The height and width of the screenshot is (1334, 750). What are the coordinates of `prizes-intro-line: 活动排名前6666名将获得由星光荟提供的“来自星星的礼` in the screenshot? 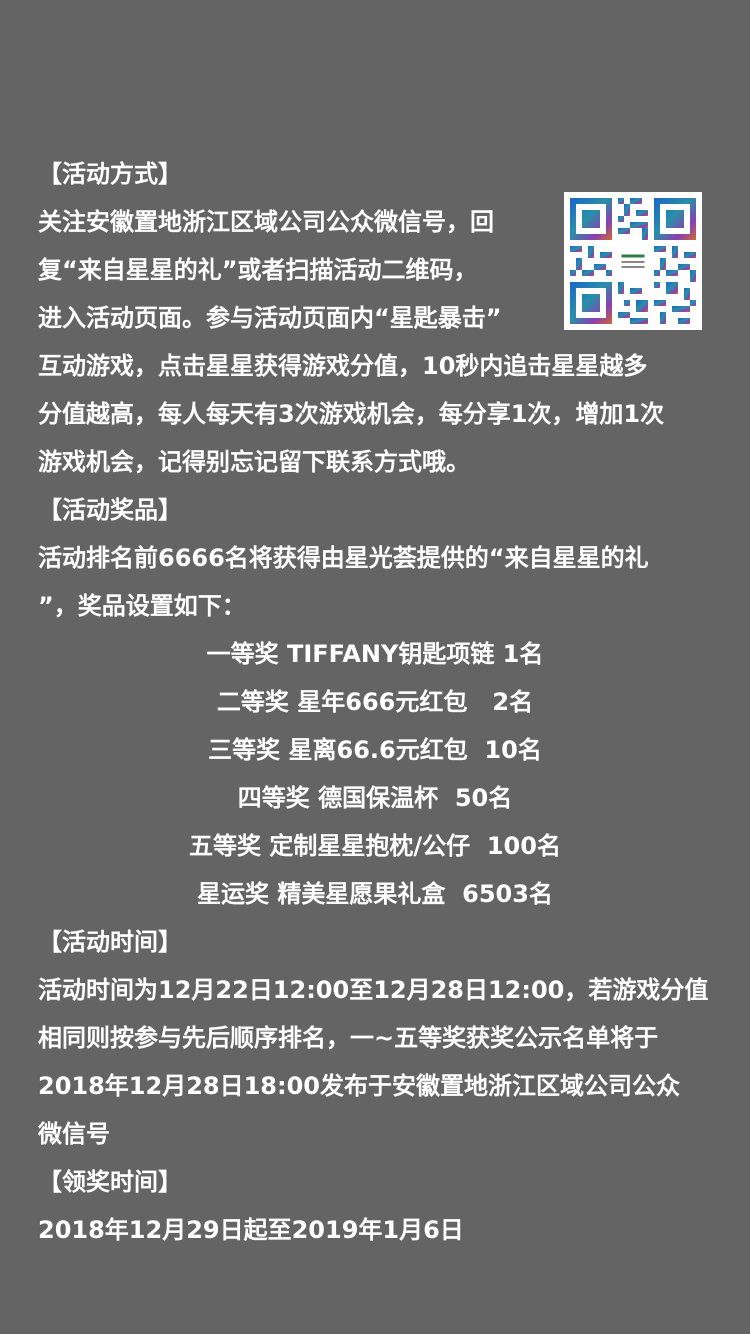 It's located at (343, 558).